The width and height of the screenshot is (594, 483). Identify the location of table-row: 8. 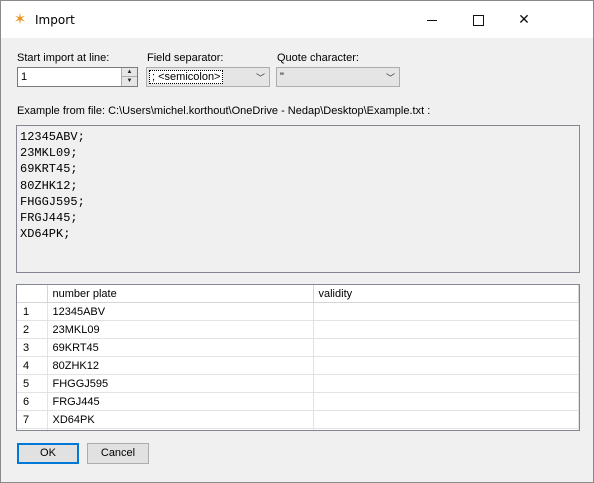
(298, 429).